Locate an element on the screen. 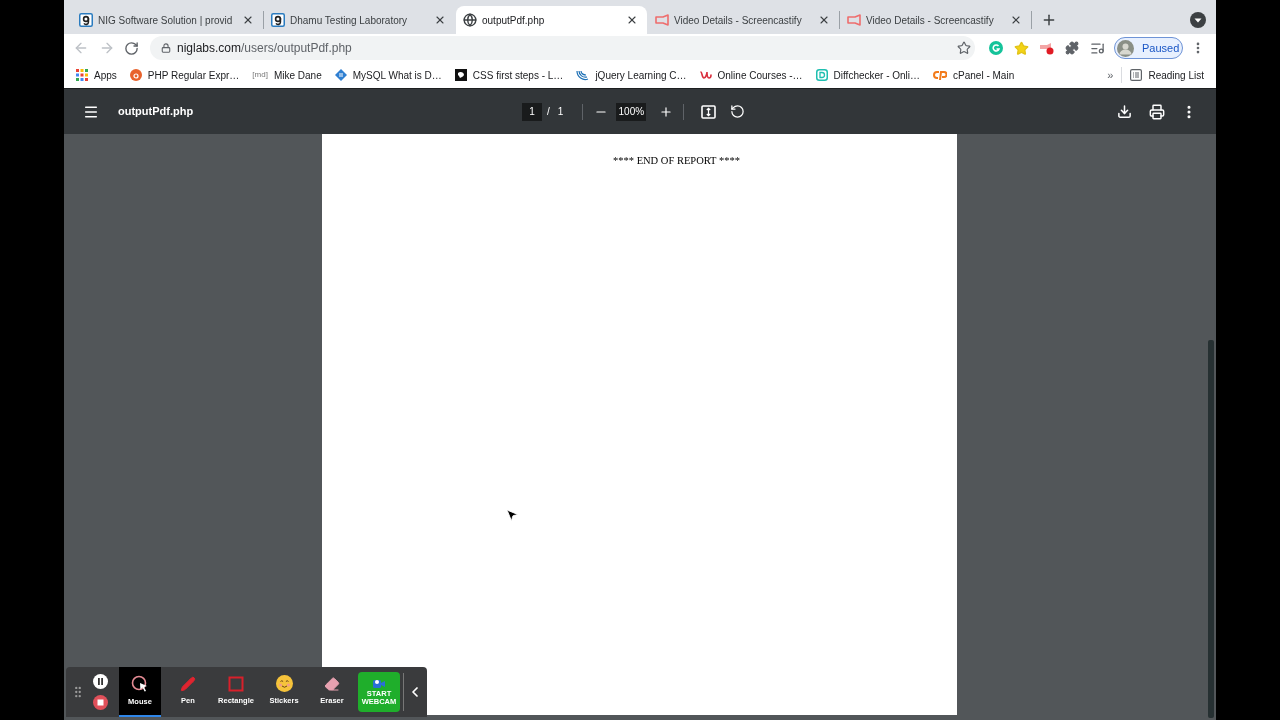 This screenshot has width=1280, height=720. browser-tab: outputPdf.php is located at coordinates (551, 20).